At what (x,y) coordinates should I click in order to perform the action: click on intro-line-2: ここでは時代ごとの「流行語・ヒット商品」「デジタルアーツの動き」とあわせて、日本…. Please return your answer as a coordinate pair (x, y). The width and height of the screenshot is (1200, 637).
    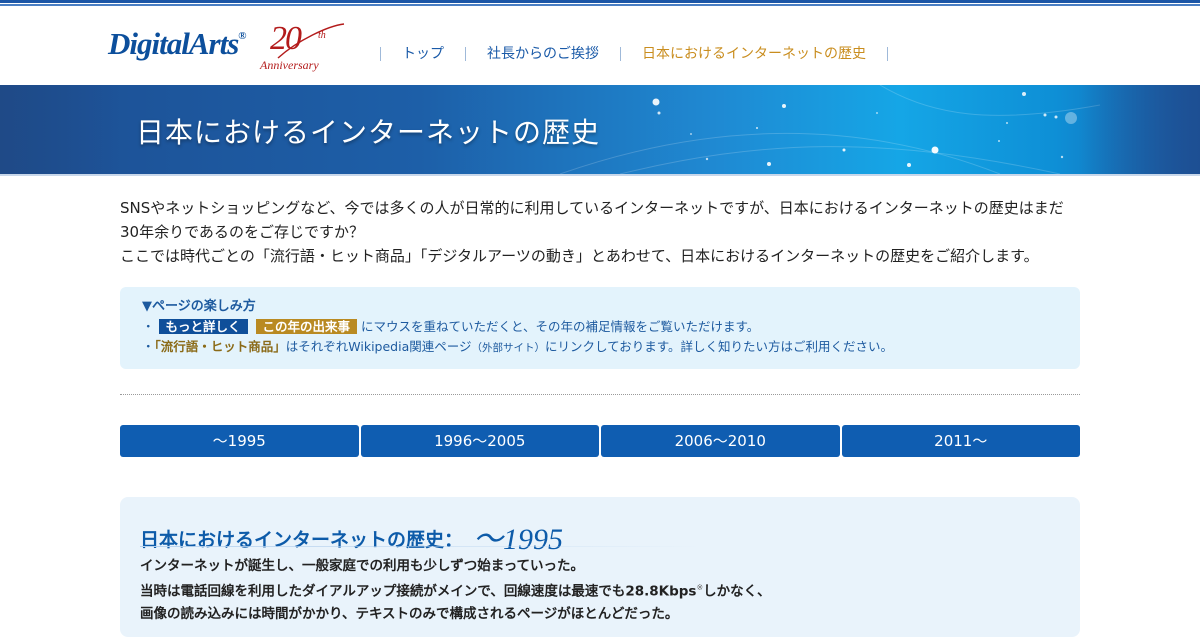
    Looking at the image, I should click on (579, 256).